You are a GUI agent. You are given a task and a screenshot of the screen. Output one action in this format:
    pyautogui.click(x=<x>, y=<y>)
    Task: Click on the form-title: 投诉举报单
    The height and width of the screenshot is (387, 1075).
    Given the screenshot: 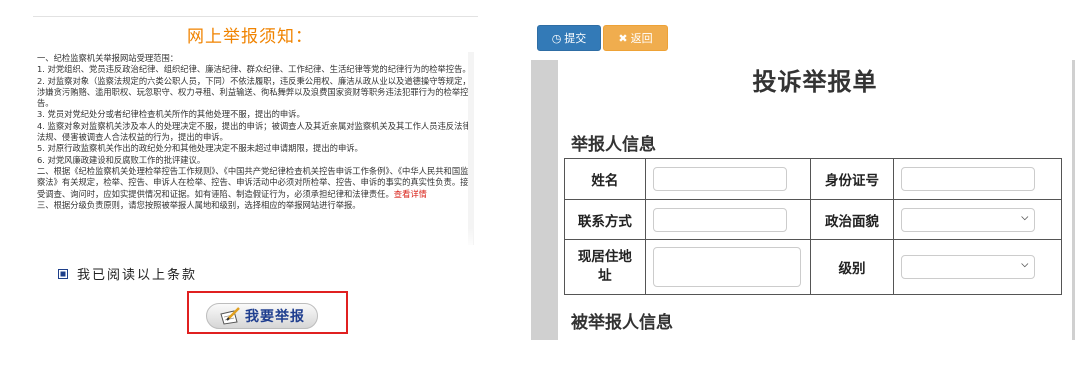 What is the action you would take?
    pyautogui.click(x=815, y=82)
    